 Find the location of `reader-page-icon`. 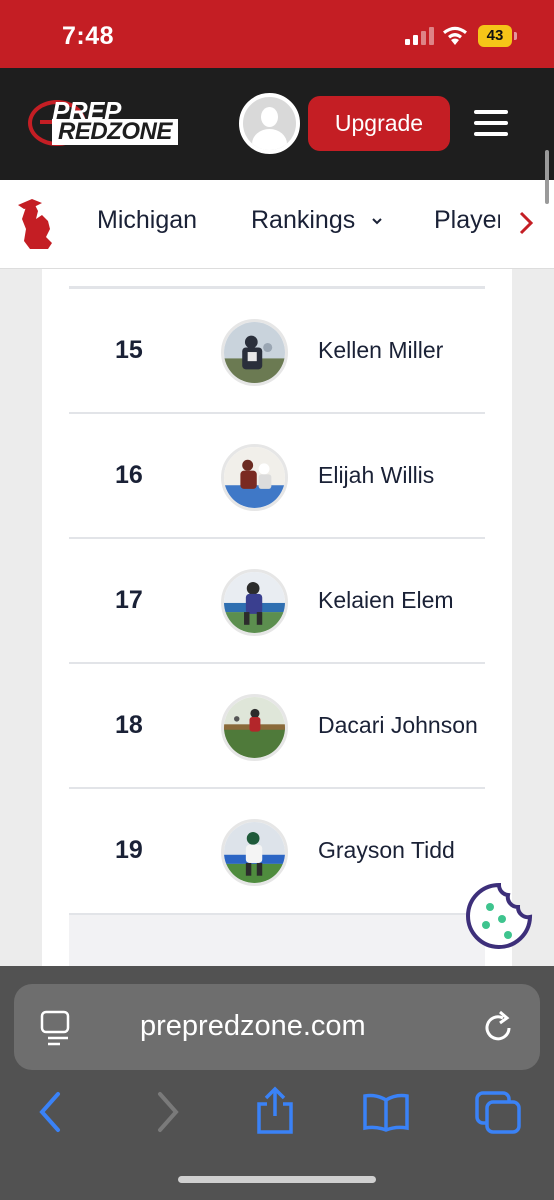

reader-page-icon is located at coordinates (56, 1028).